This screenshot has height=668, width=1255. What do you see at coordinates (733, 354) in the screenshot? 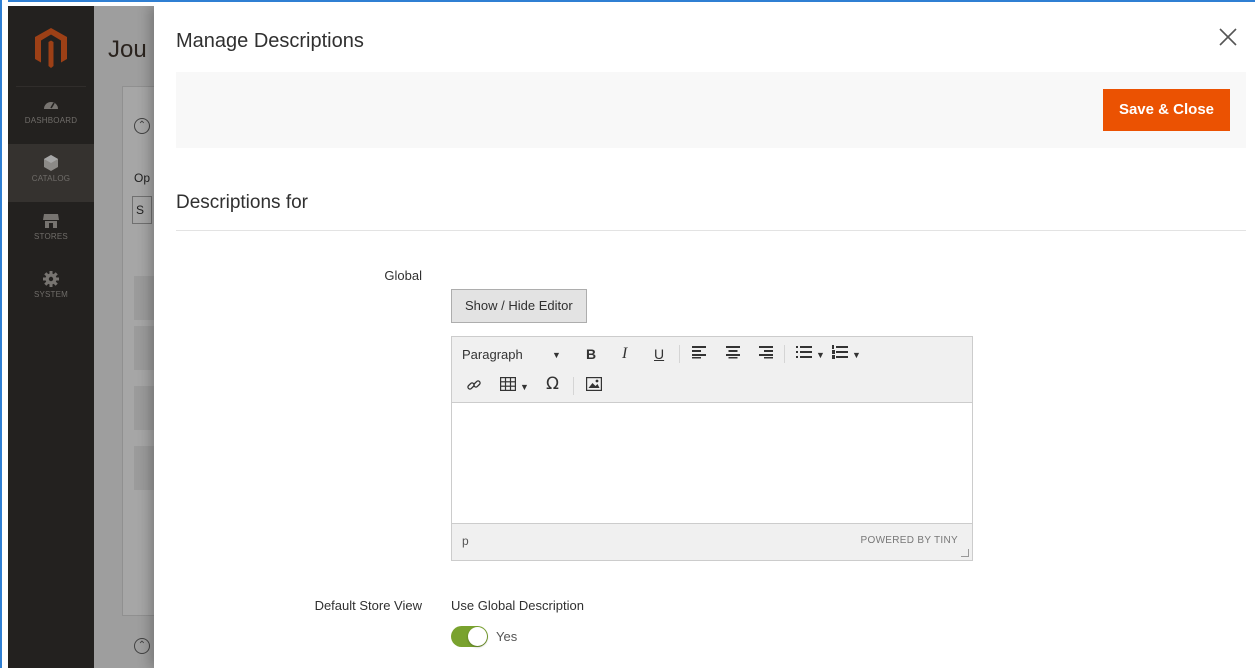
I see `align-center-icon` at bounding box center [733, 354].